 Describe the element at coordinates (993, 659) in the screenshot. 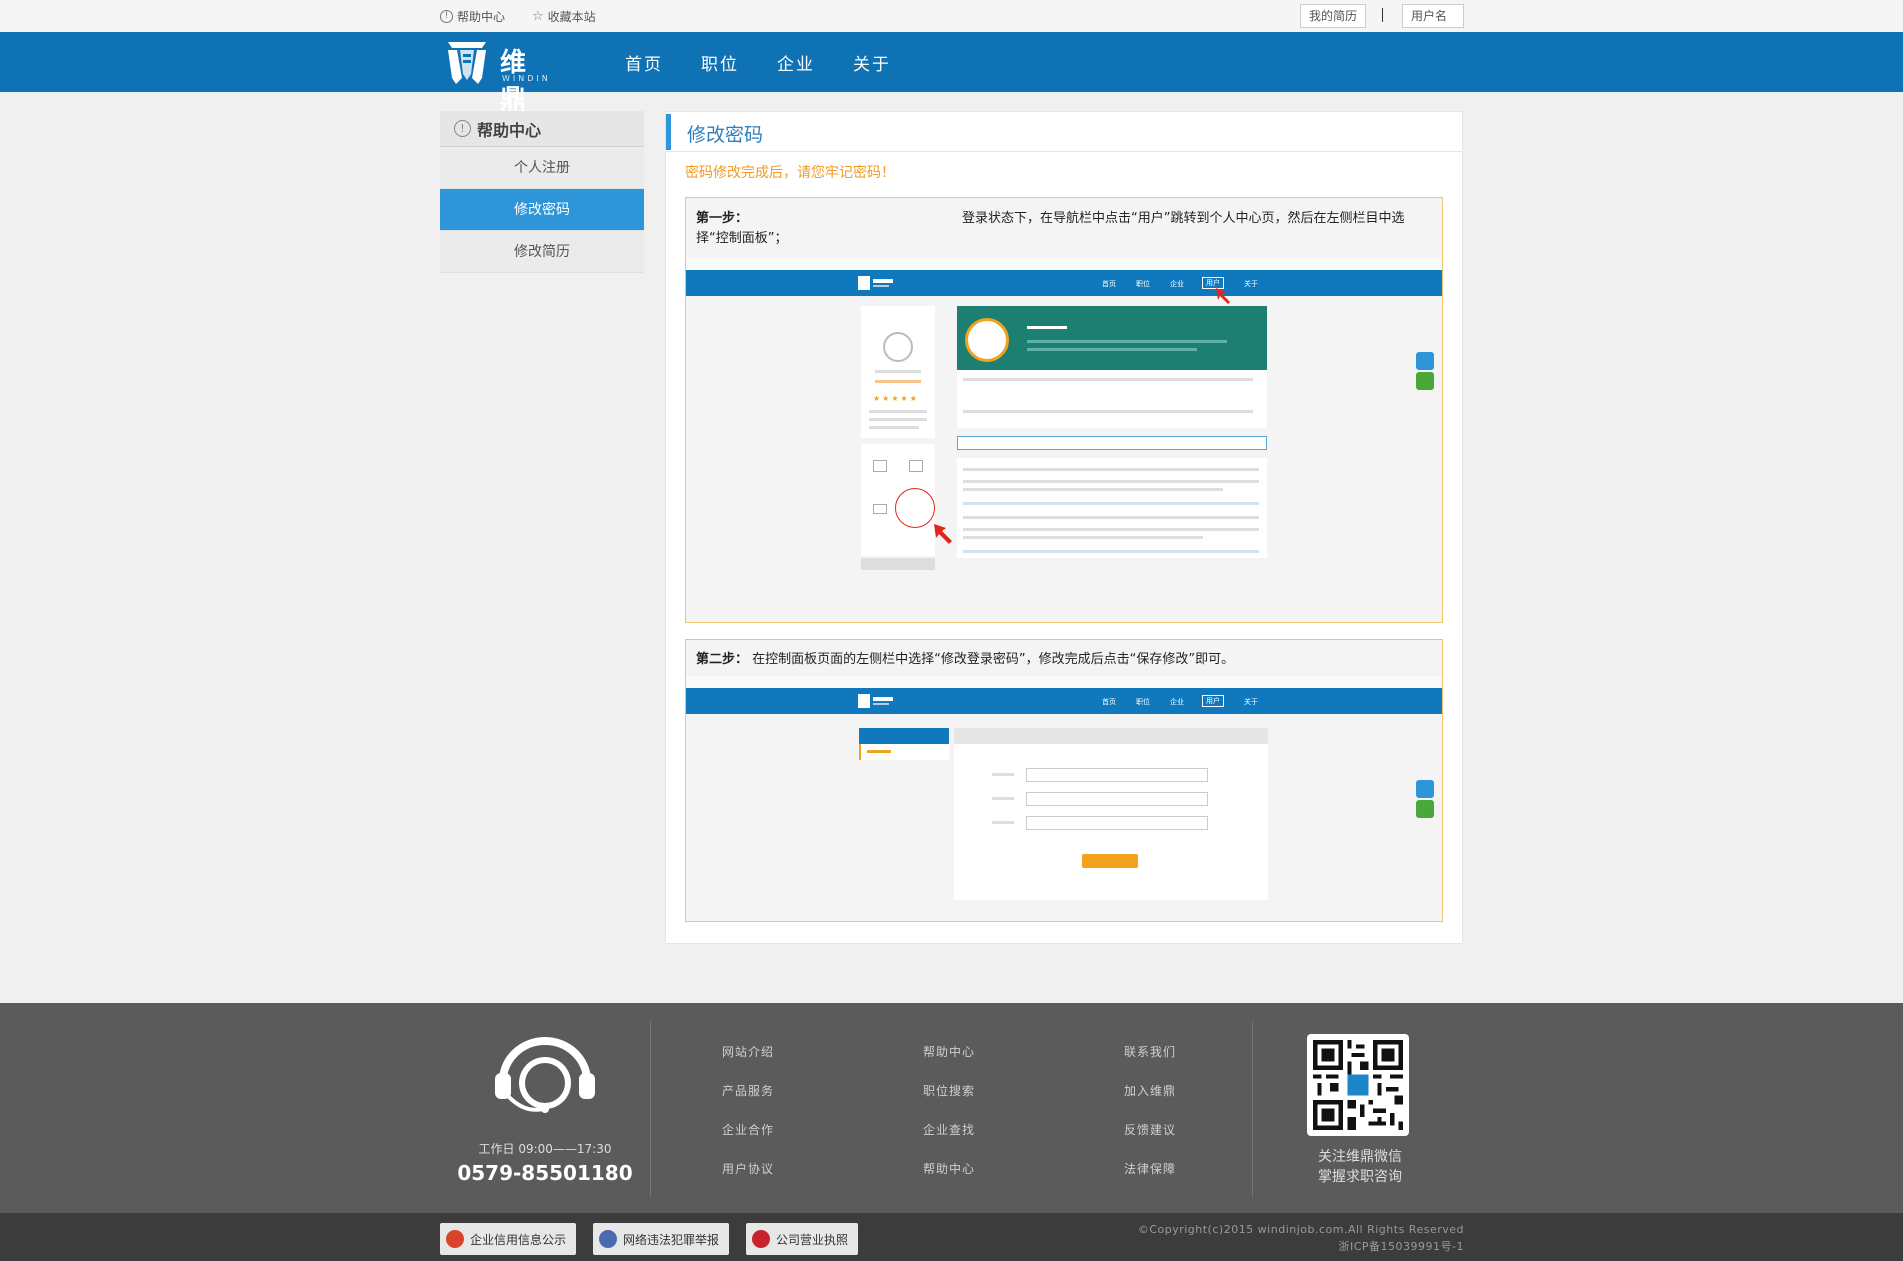

I see `step-two-description: 在控制面板页面的左侧栏中选择“修改登录密码”，修改完成后点击“保存修改”即可。` at that location.